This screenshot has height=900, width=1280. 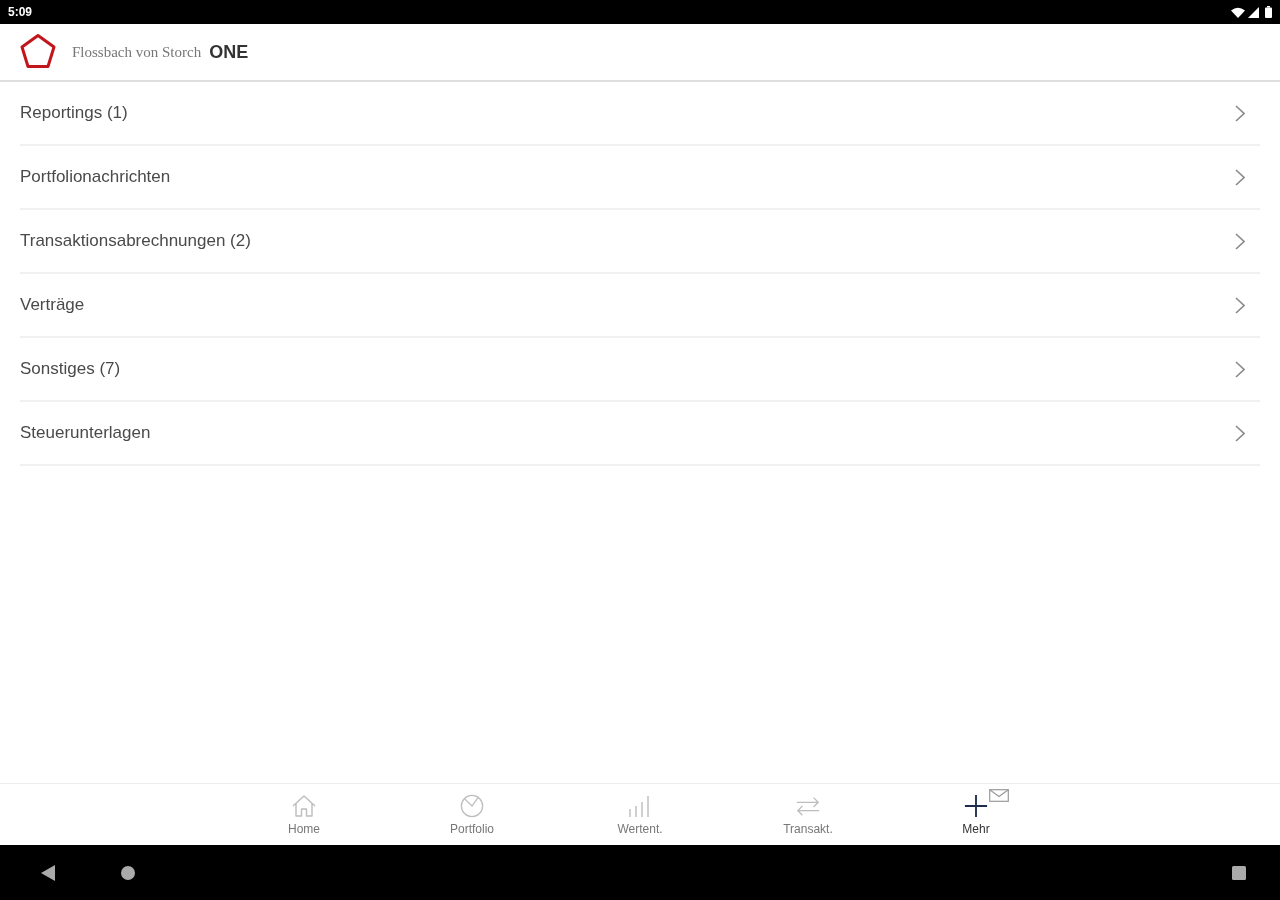 What do you see at coordinates (229, 52) in the screenshot?
I see `product-name: ONE` at bounding box center [229, 52].